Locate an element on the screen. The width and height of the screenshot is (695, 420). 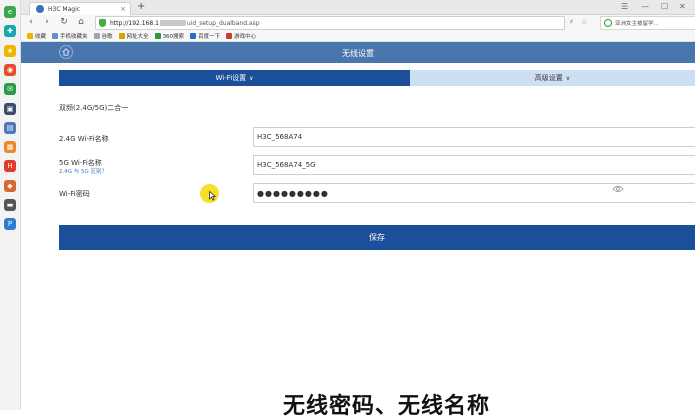
star-icon: ★ is located at coordinates (10, 50).